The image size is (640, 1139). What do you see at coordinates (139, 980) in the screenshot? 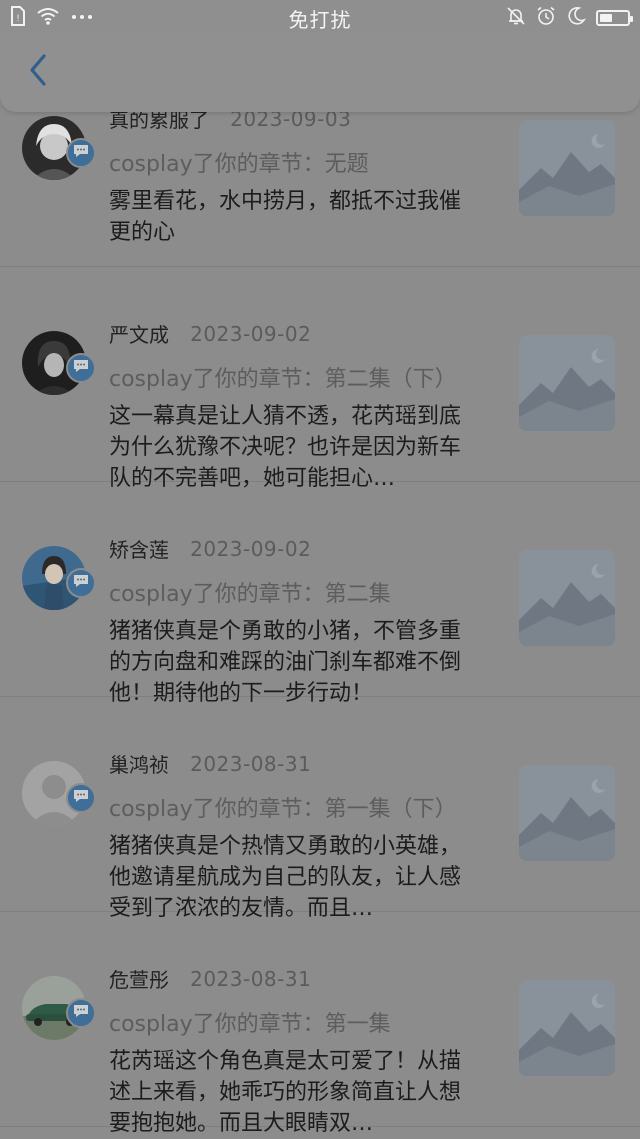
I see `user-name: 危萱彤` at bounding box center [139, 980].